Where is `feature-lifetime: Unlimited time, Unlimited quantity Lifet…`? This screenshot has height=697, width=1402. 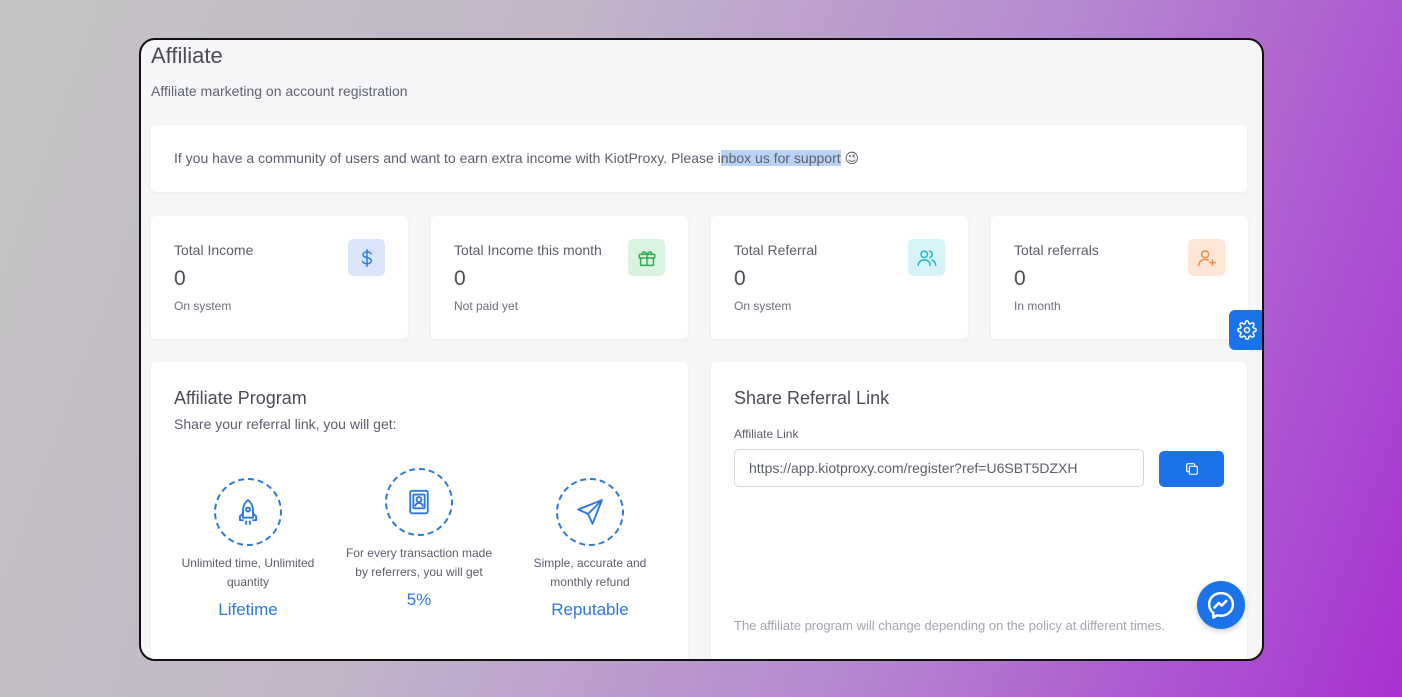 feature-lifetime: Unlimited time, Unlimited quantity Lifet… is located at coordinates (248, 549).